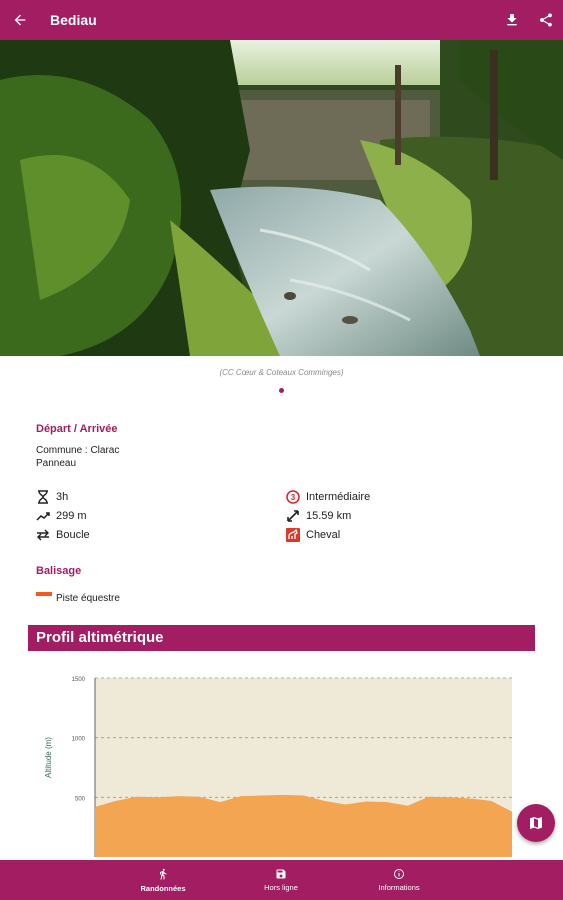 This screenshot has width=563, height=900. What do you see at coordinates (48, 757) in the screenshot?
I see `chart-y-label: Altitude (m)` at bounding box center [48, 757].